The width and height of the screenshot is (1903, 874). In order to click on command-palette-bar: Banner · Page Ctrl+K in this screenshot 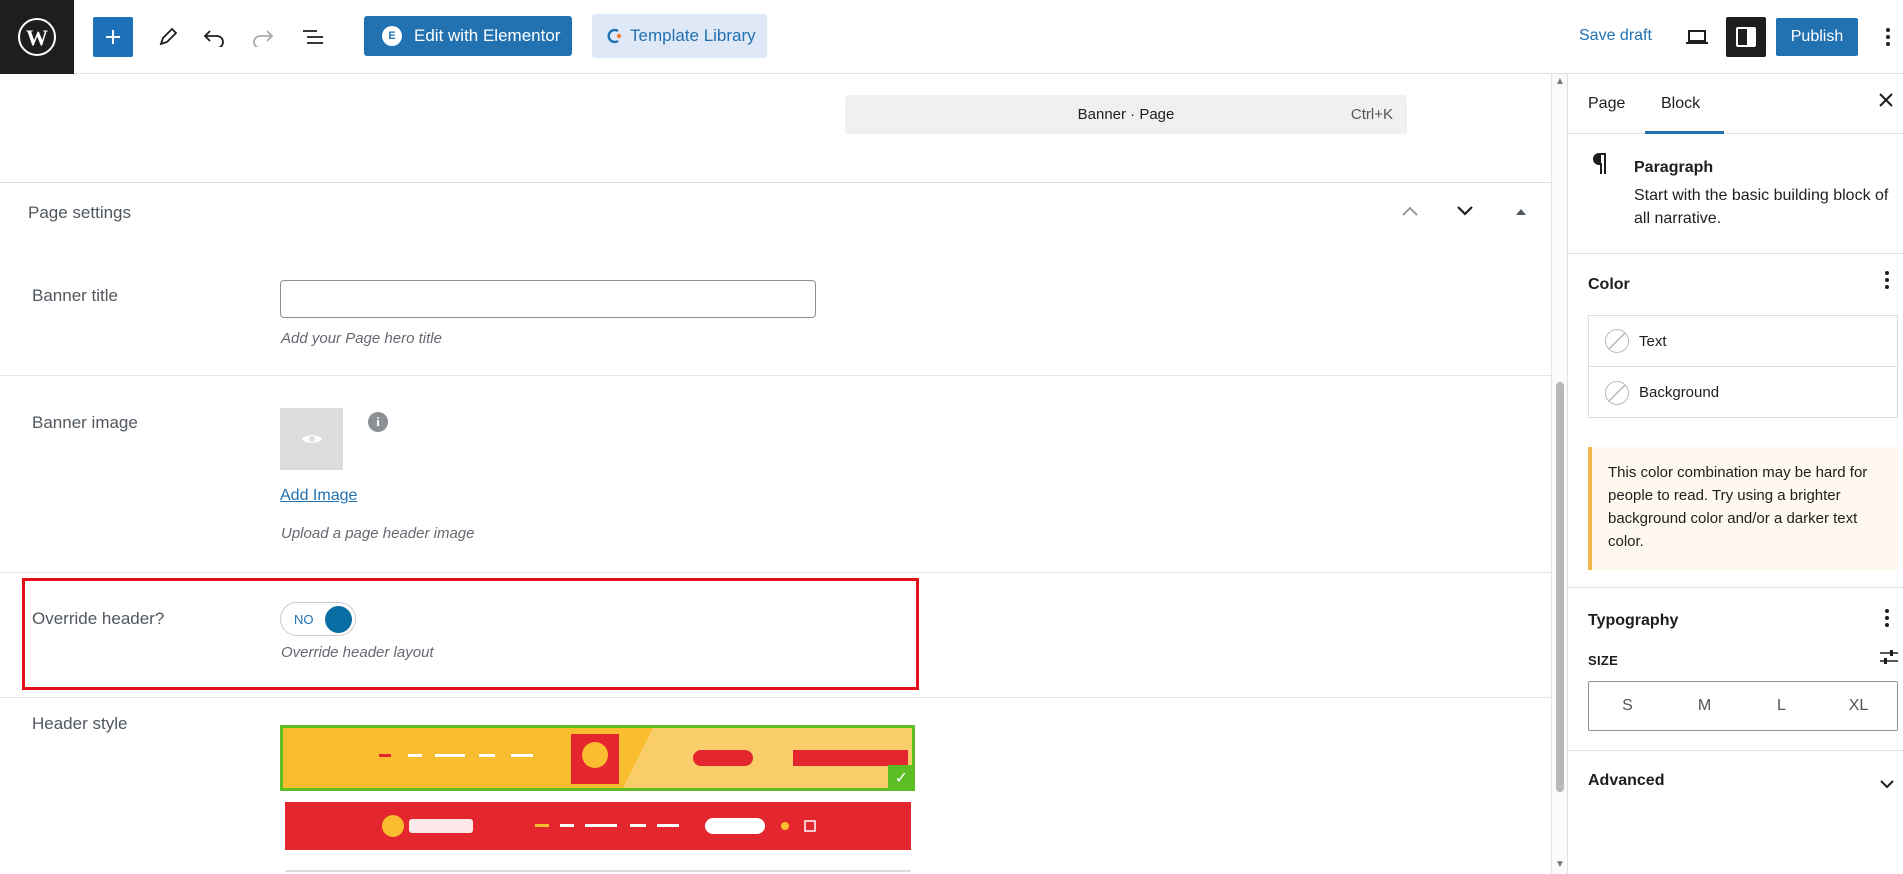, I will do `click(1126, 114)`.